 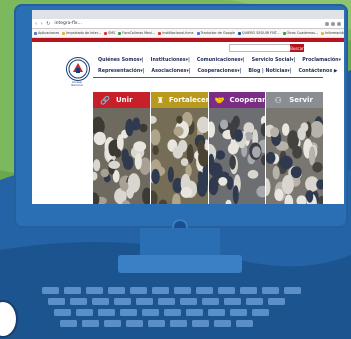 What do you see at coordinates (260, 48) in the screenshot?
I see `search-input` at bounding box center [260, 48].